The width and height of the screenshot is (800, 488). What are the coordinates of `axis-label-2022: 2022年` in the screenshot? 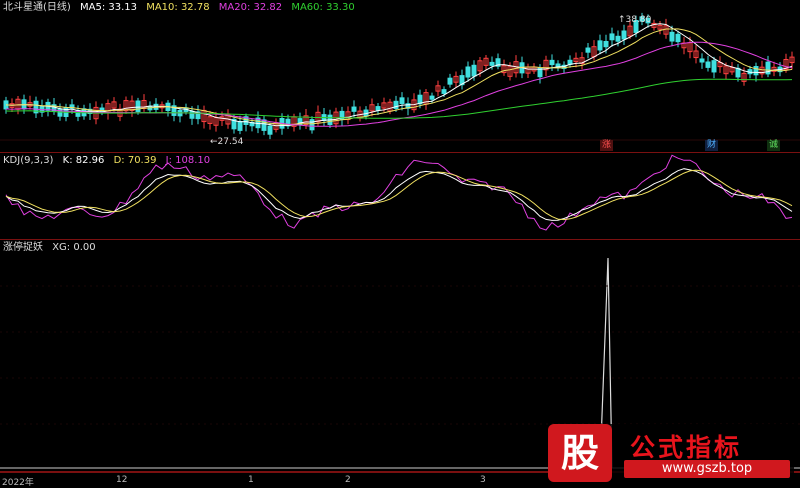 It's located at (18, 483).